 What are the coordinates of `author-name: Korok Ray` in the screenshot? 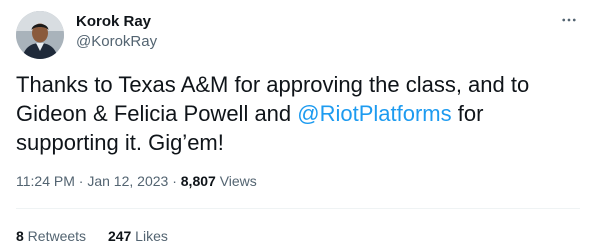 It's located at (113, 22).